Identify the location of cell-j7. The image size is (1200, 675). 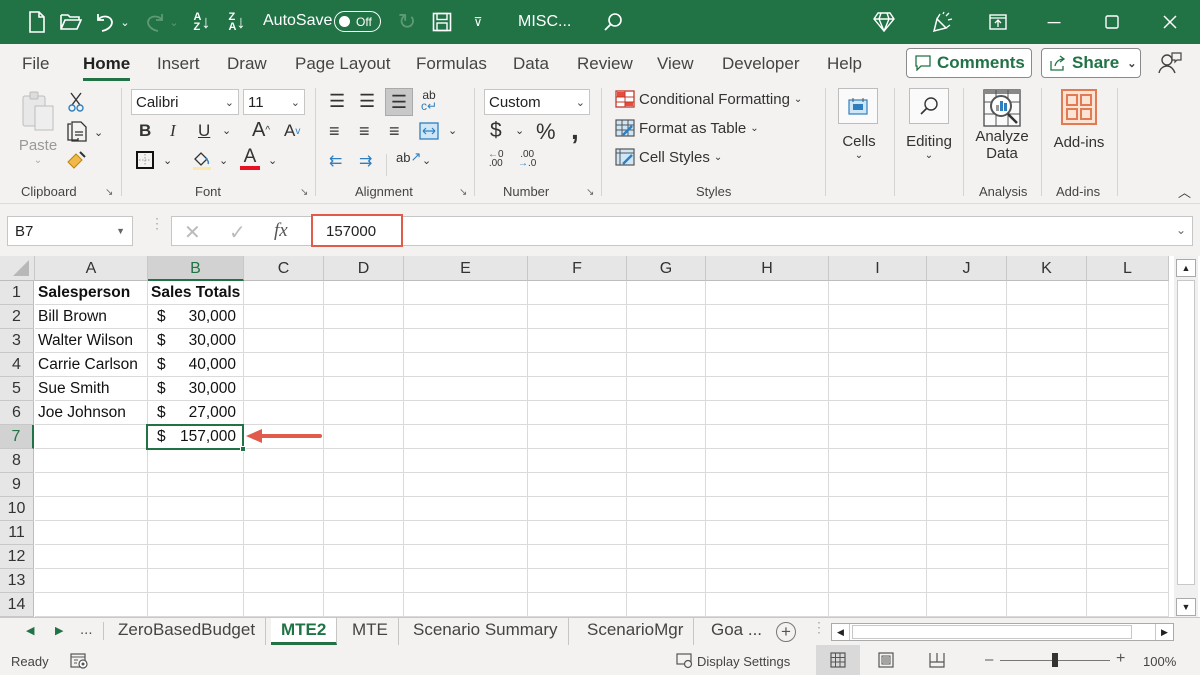
(967, 437).